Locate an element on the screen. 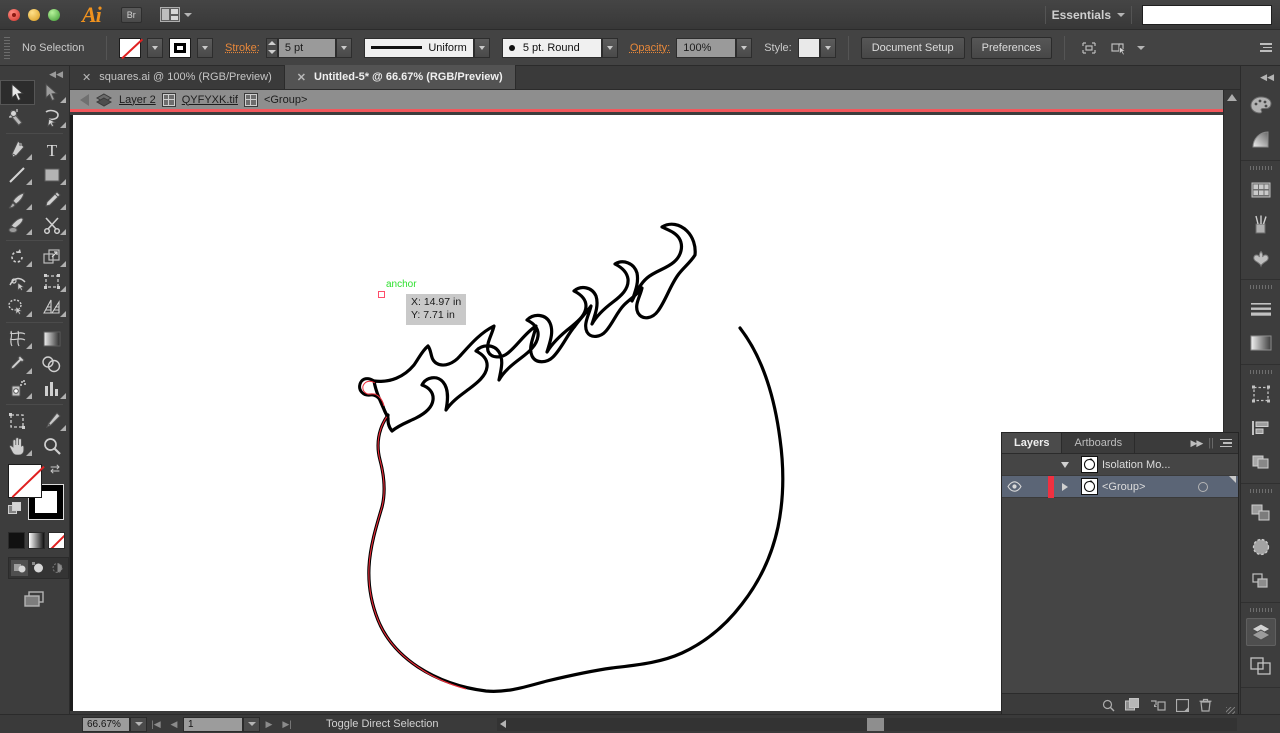  last-artboard-button: ▶| is located at coordinates (287, 724).